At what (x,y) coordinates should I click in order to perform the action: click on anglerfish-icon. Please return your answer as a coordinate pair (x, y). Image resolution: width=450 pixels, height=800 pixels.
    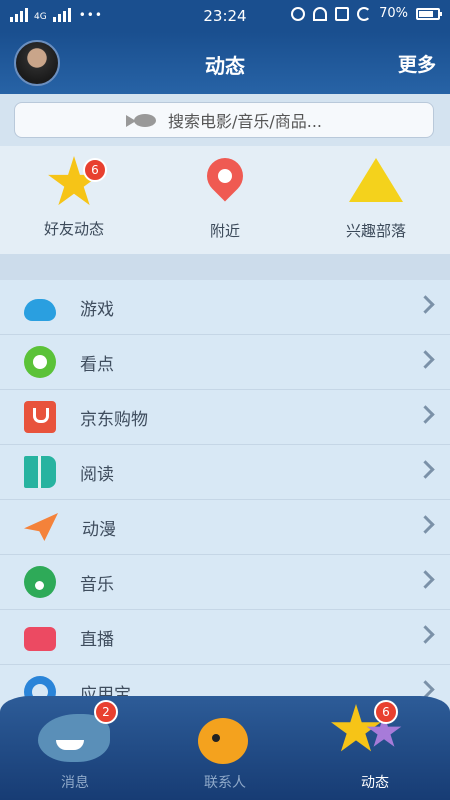
    Looking at the image, I should click on (142, 120).